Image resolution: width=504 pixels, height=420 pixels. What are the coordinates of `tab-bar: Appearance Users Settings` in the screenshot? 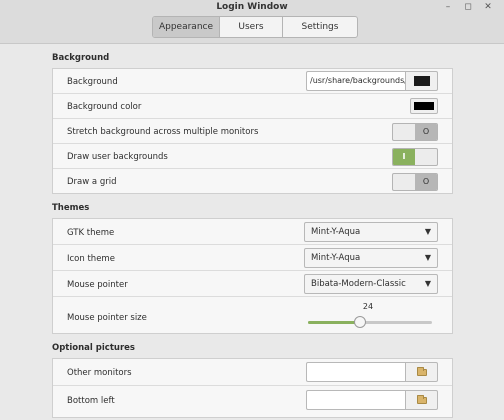 It's located at (255, 27).